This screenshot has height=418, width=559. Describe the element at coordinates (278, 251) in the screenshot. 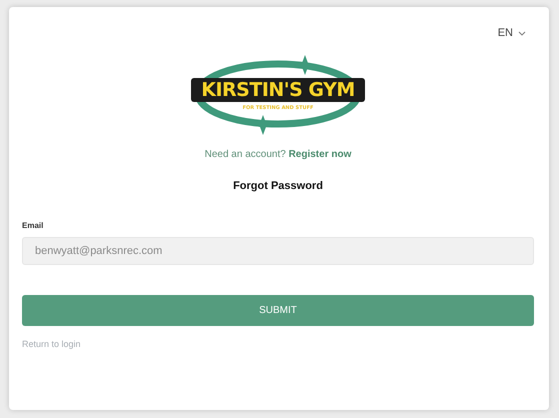

I see `email-field: benwyatt@parksnrec.com` at that location.